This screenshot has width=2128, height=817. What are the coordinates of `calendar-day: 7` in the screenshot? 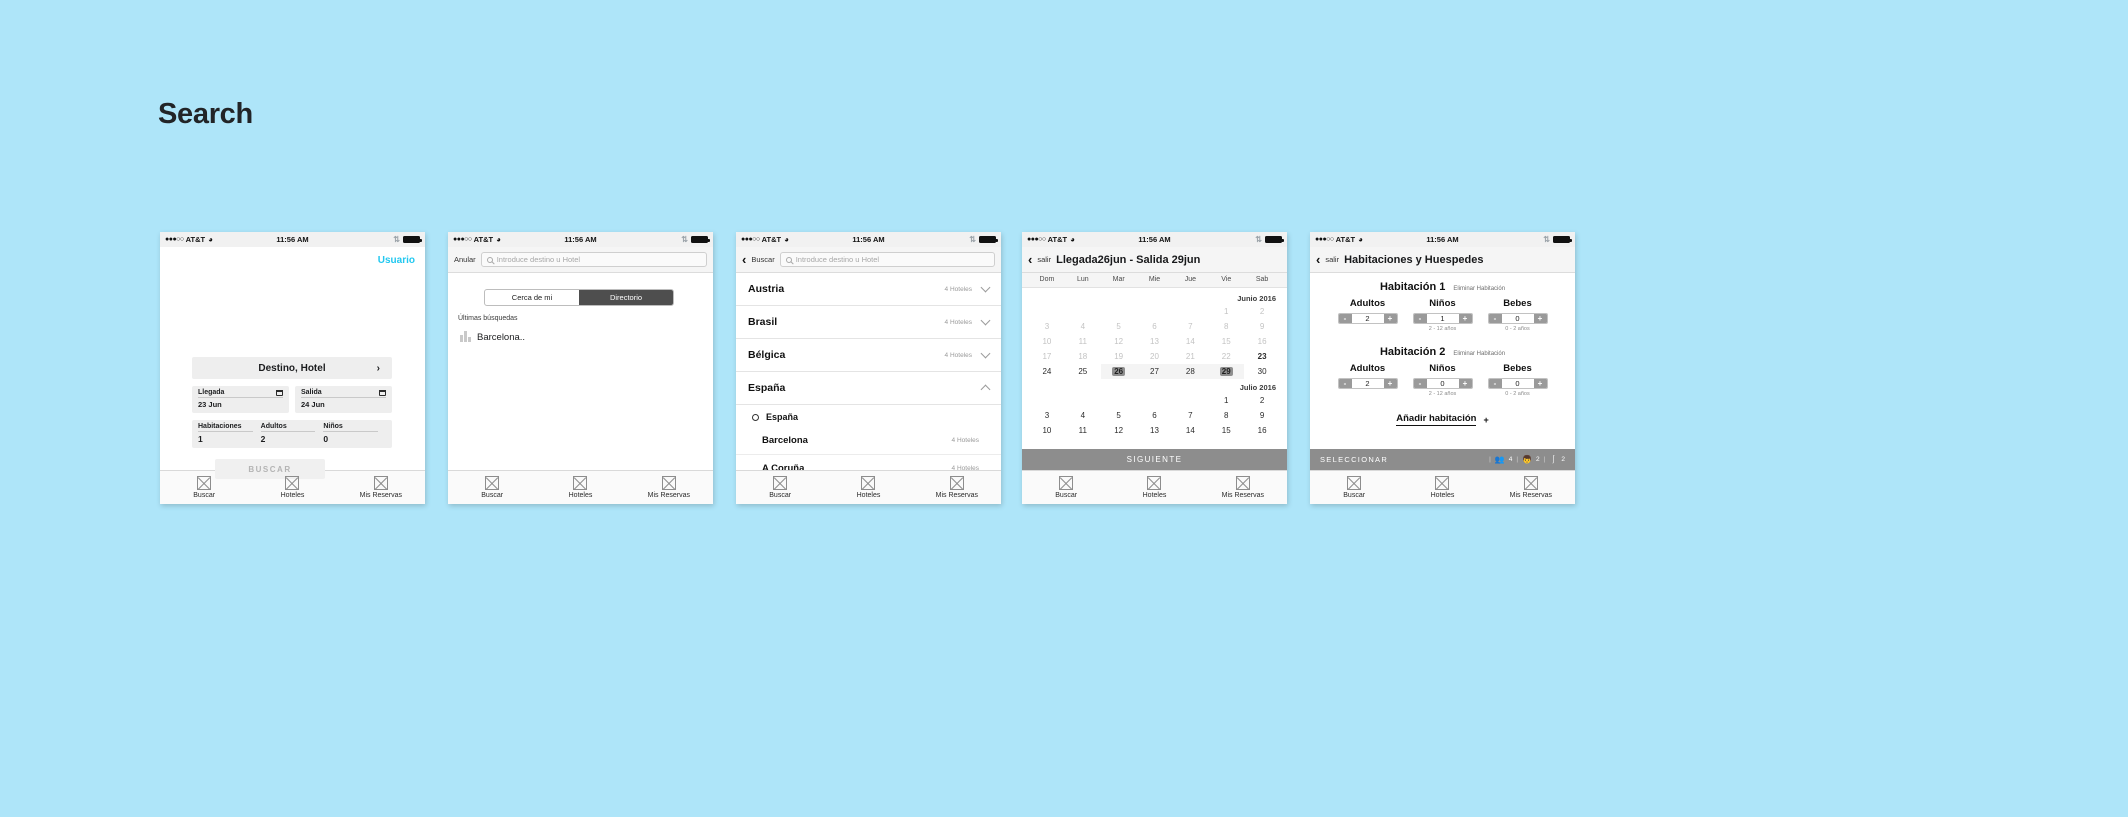 It's located at (1190, 415).